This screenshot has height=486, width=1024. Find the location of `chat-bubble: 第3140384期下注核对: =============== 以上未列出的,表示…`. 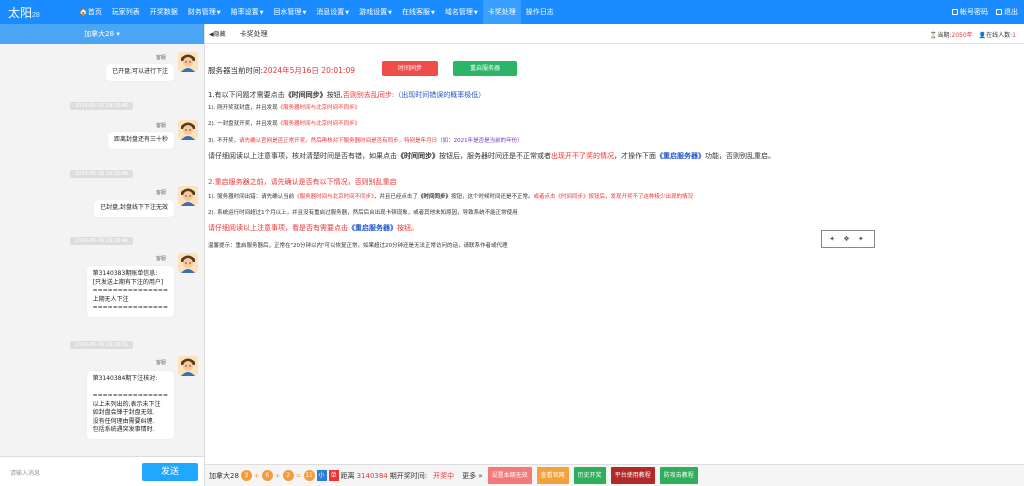

chat-bubble: 第3140384期下注核对: =============== 以上未列出的,表示… is located at coordinates (130, 405).